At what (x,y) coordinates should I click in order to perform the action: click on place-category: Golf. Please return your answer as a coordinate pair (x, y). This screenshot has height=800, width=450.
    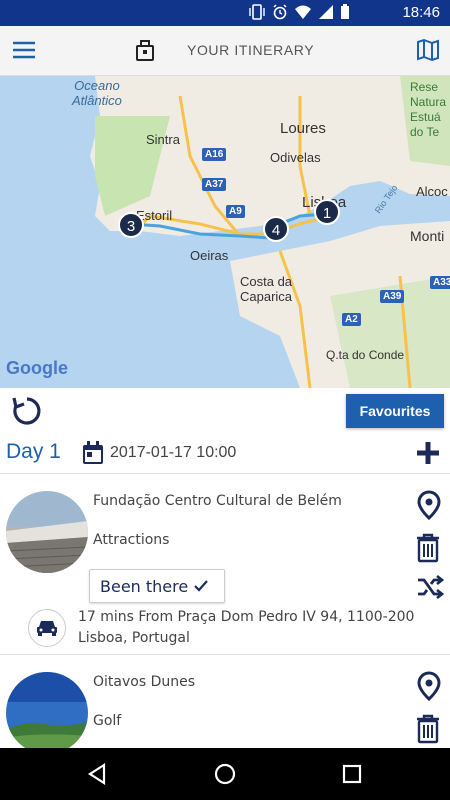
    Looking at the image, I should click on (107, 721).